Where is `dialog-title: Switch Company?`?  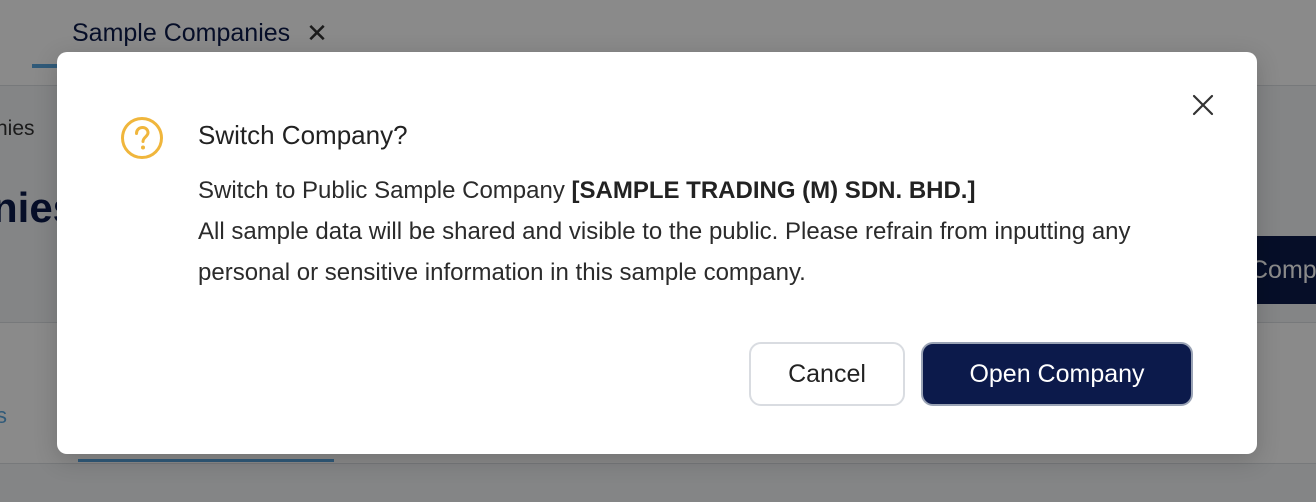 dialog-title: Switch Company? is located at coordinates (303, 135).